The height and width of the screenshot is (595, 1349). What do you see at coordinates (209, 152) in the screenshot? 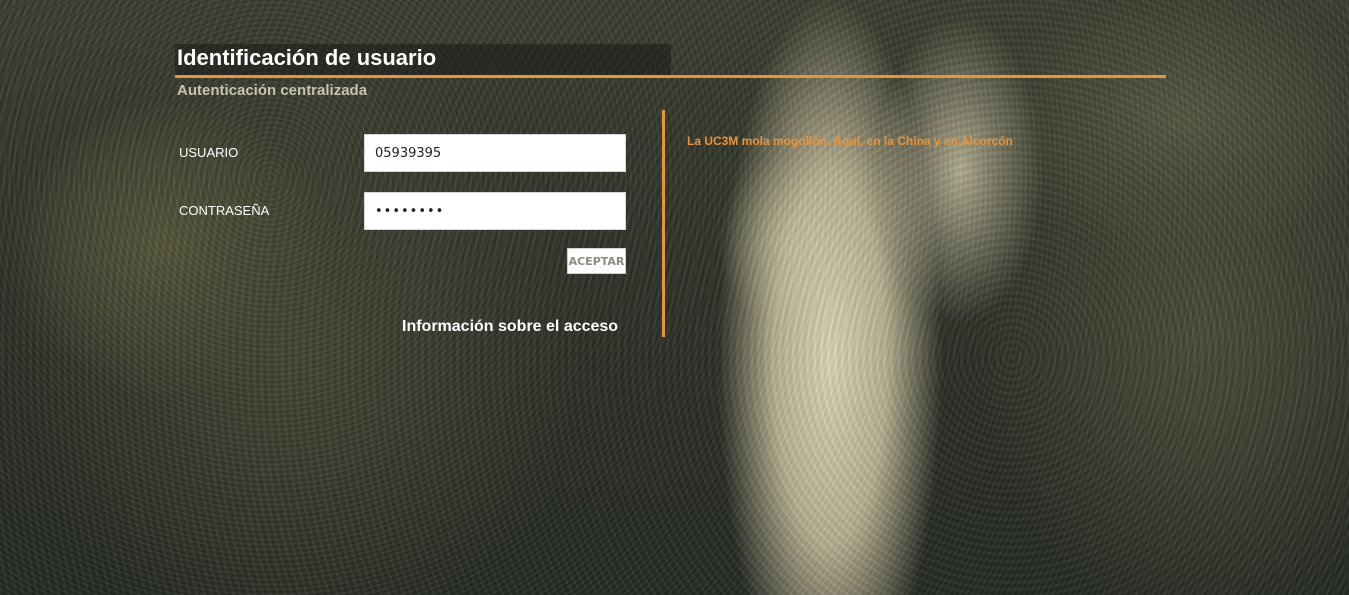
I see `username-label: USUARIO` at bounding box center [209, 152].